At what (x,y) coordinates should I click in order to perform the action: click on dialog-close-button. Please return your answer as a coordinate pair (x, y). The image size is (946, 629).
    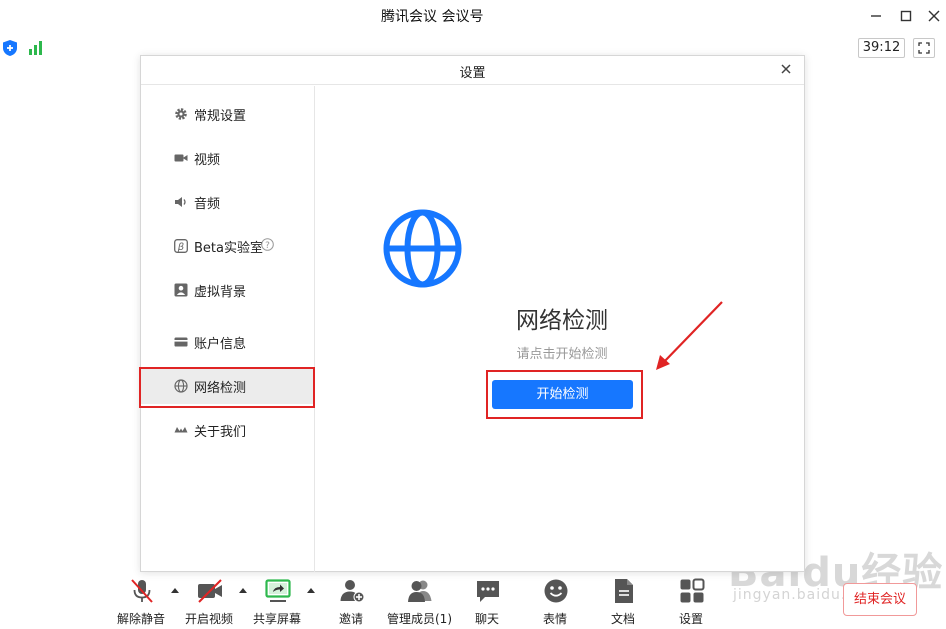
    Looking at the image, I should click on (786, 69).